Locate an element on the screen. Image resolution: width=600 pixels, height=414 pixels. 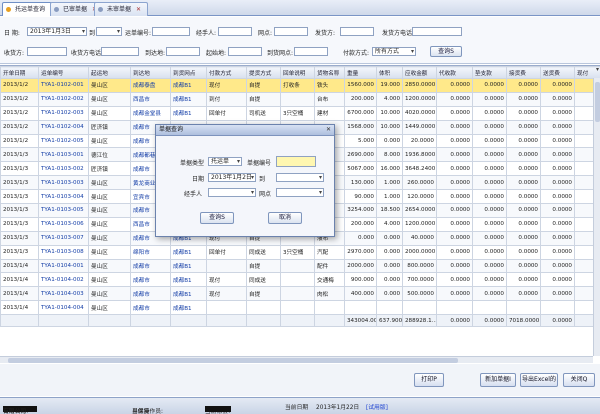
column-header: 运单编号 is located at coordinates (63, 72).